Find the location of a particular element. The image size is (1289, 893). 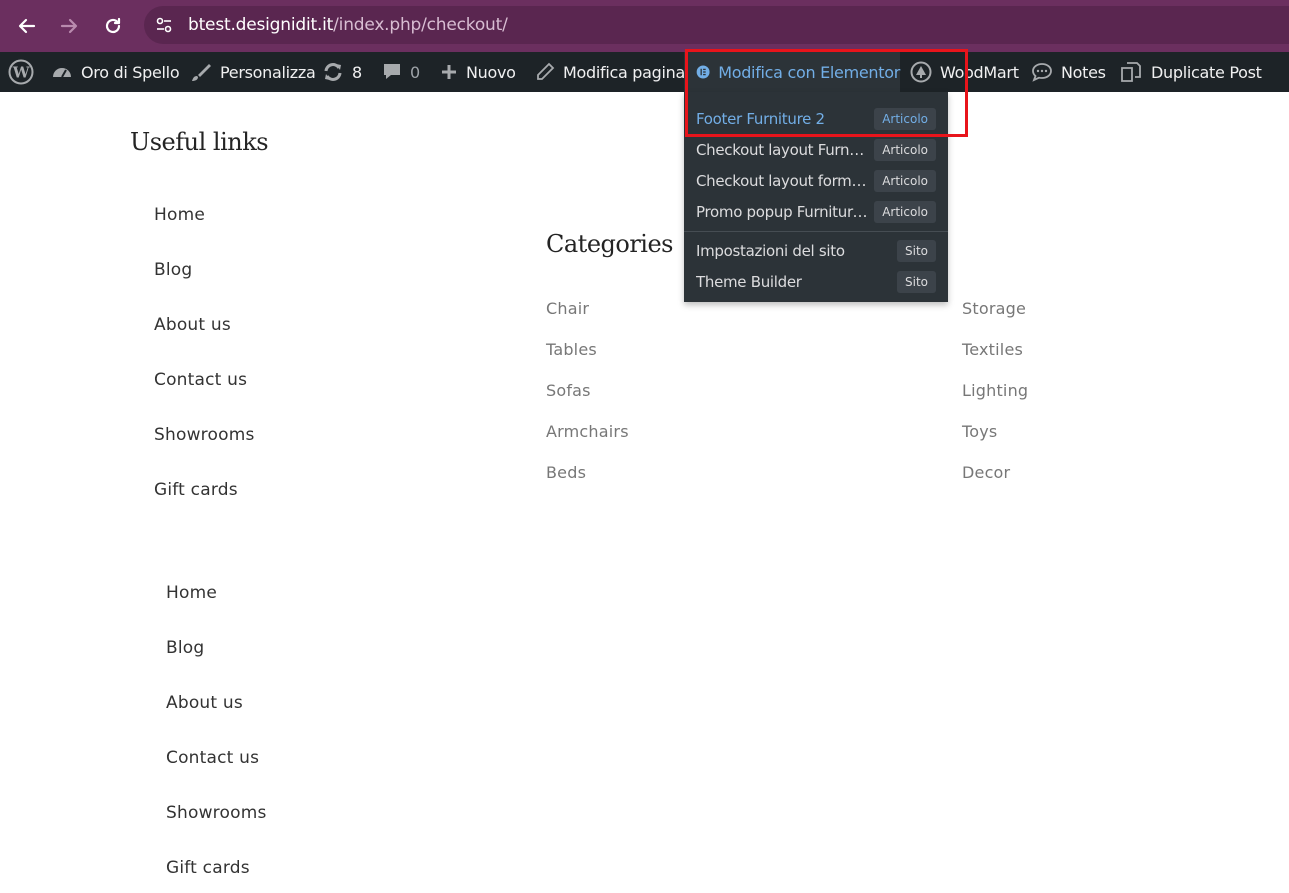

site-settings-icon is located at coordinates (164, 25).